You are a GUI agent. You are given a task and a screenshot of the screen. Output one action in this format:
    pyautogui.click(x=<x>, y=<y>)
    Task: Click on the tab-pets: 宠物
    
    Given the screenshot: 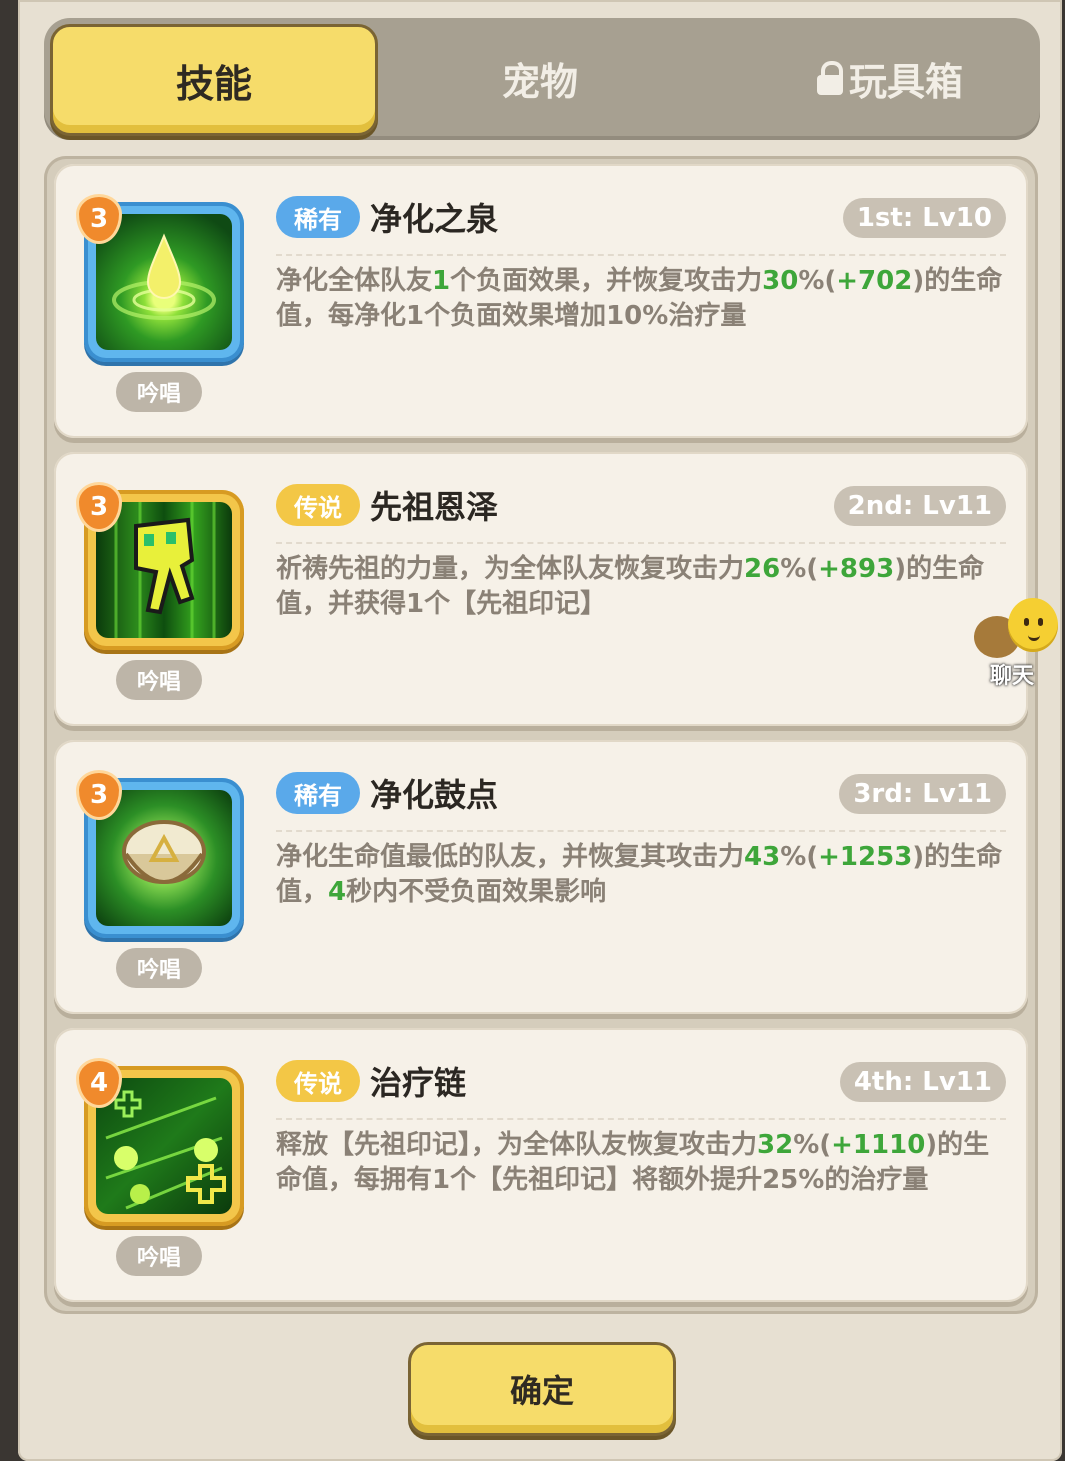 What is the action you would take?
    pyautogui.click(x=540, y=78)
    